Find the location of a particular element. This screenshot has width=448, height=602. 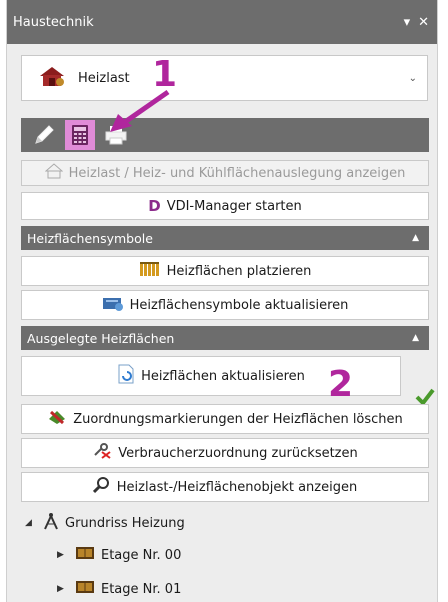

compass-icon is located at coordinates (51, 523).